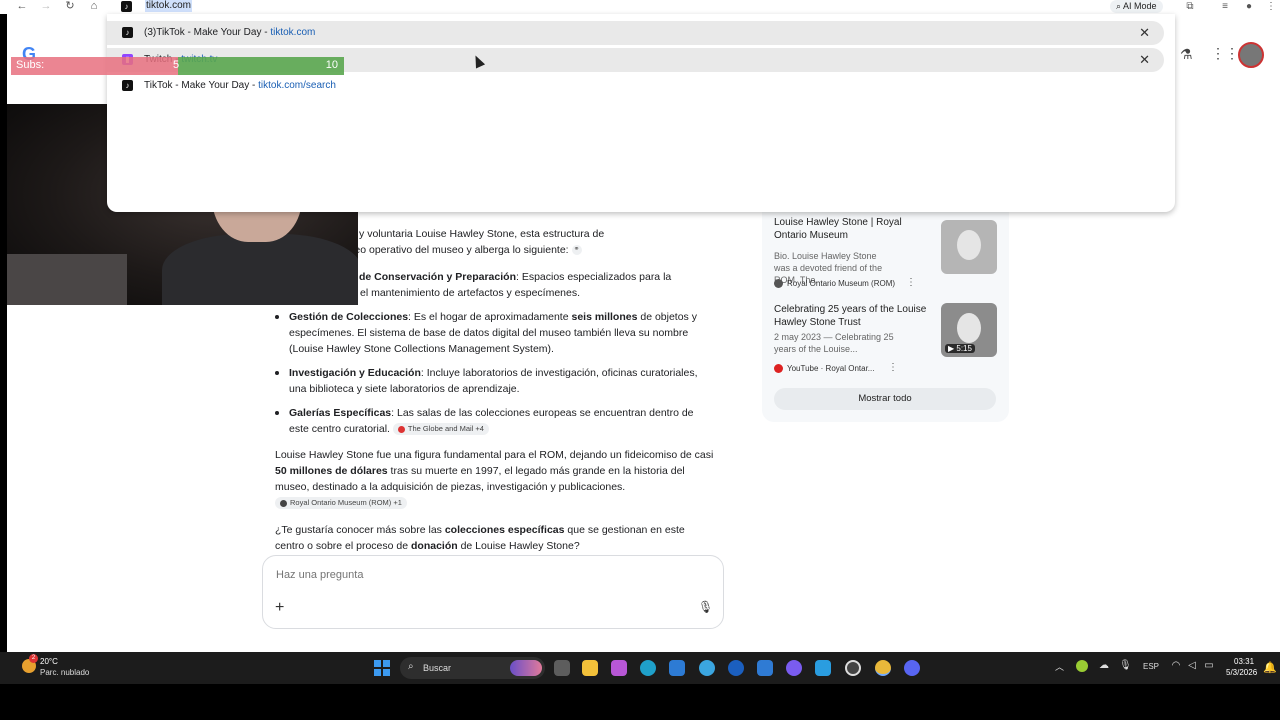 The image size is (1280, 720). I want to click on source-chip-label: Royal Ontario Museum (ROM) +1, so click(346, 503).